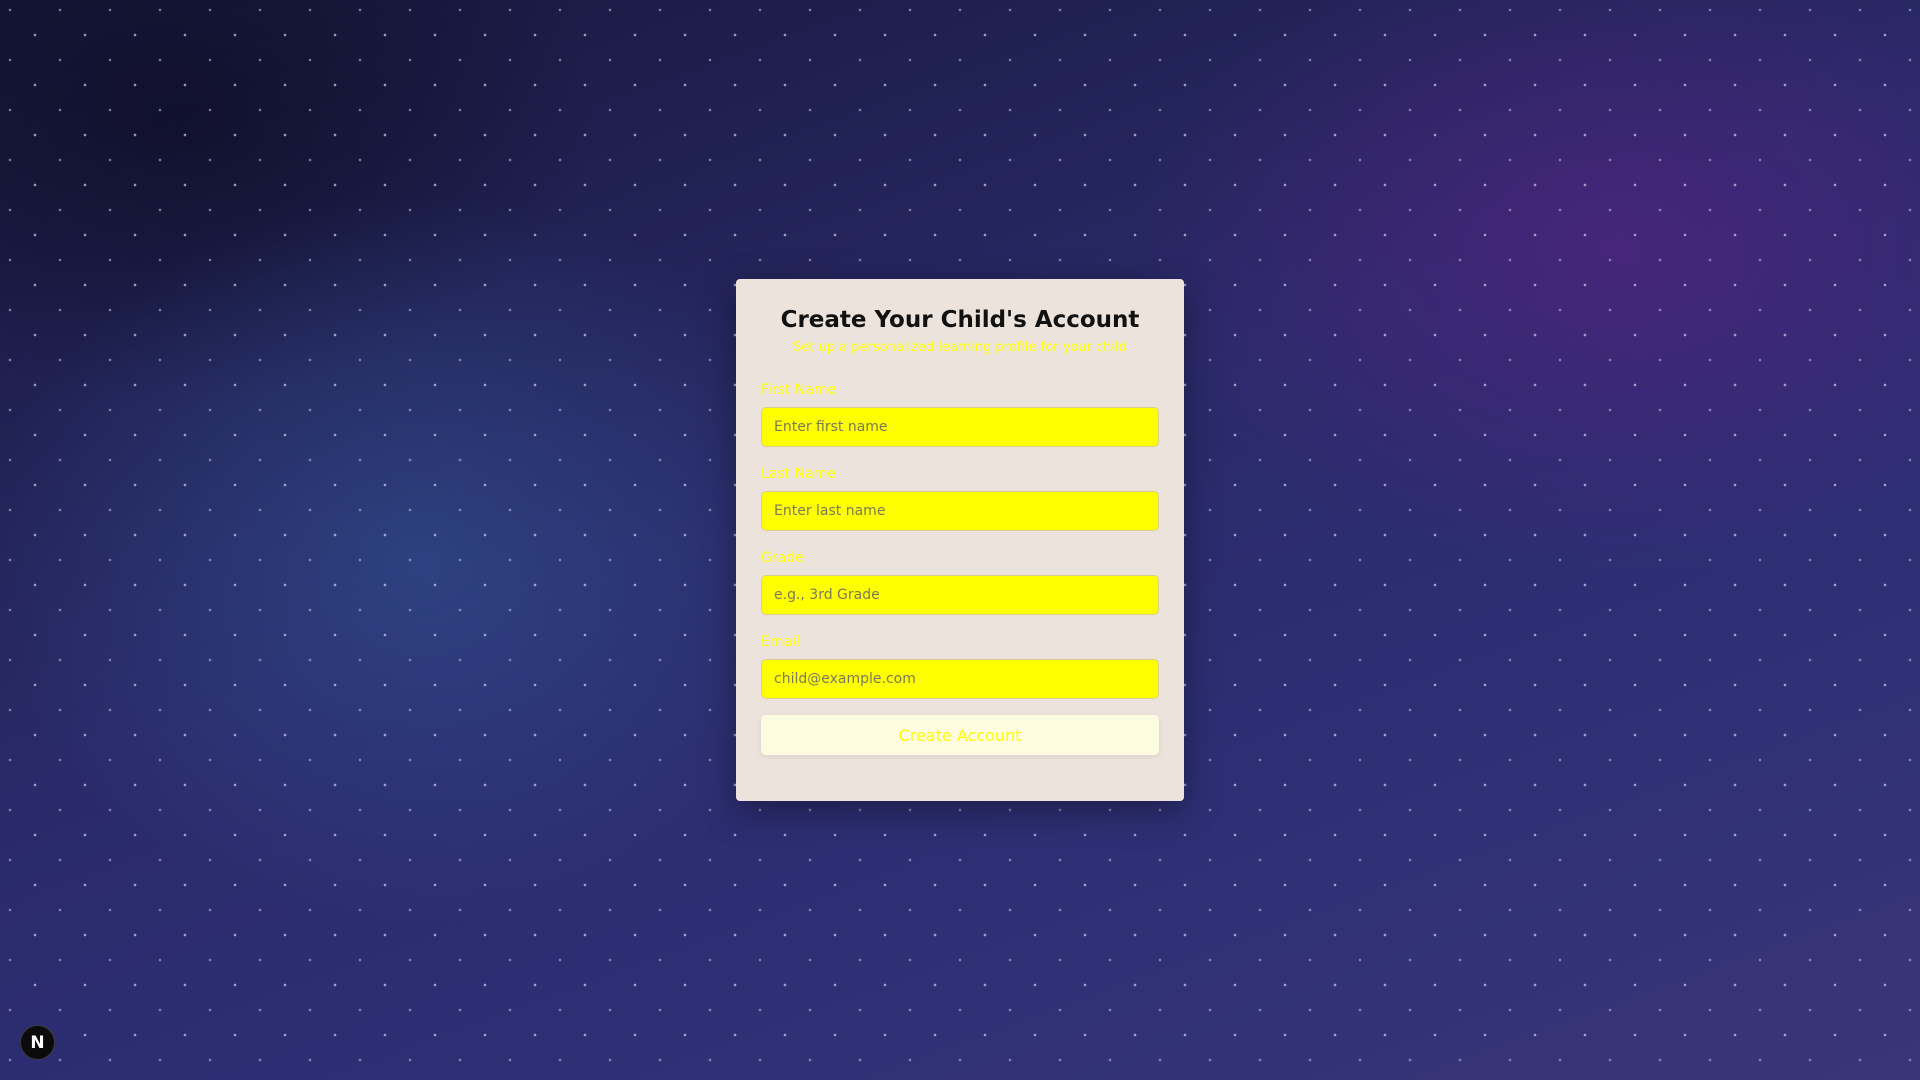 This screenshot has height=1080, width=1920. I want to click on email-field-group: Email, so click(960, 666).